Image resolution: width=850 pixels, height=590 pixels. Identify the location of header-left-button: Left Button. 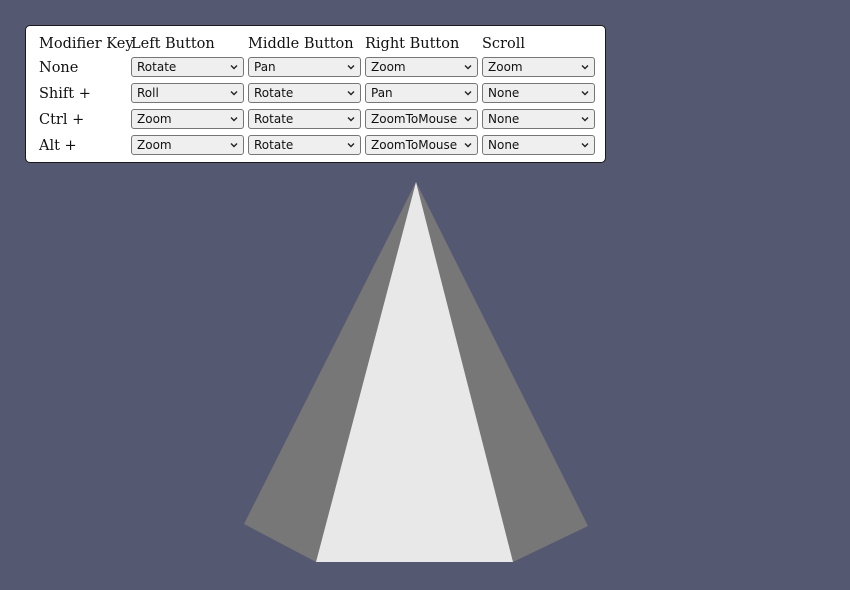
(173, 44).